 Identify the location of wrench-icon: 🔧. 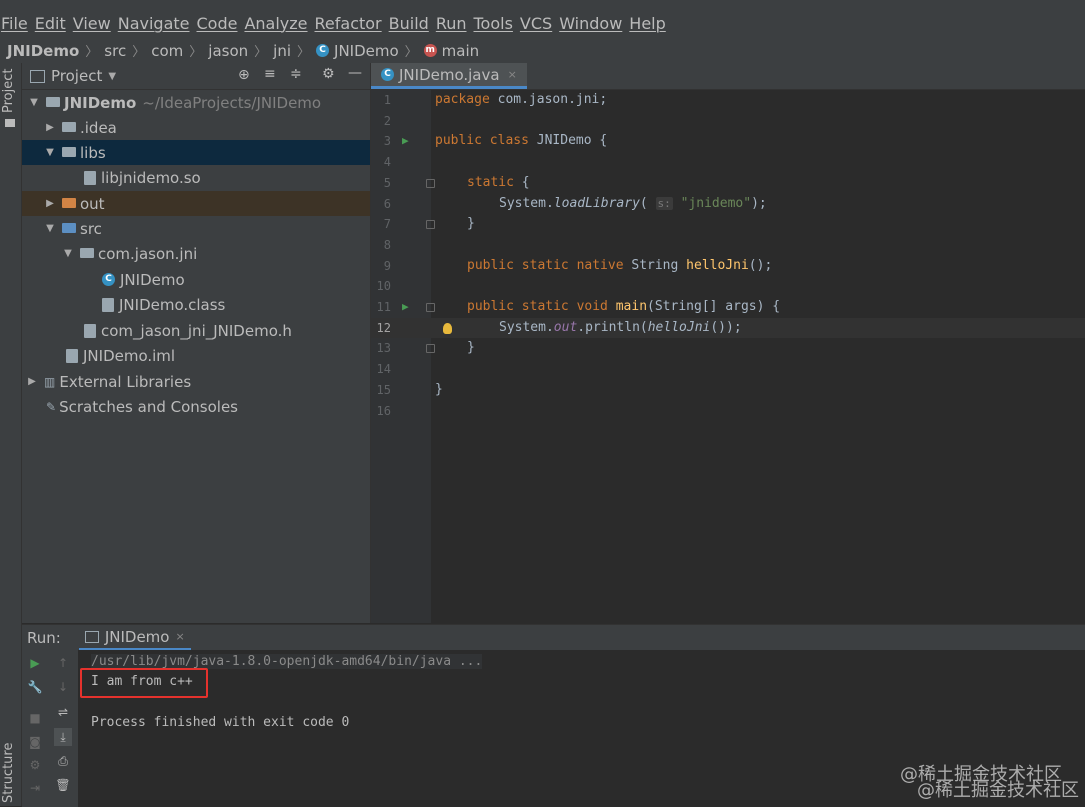
(35, 687).